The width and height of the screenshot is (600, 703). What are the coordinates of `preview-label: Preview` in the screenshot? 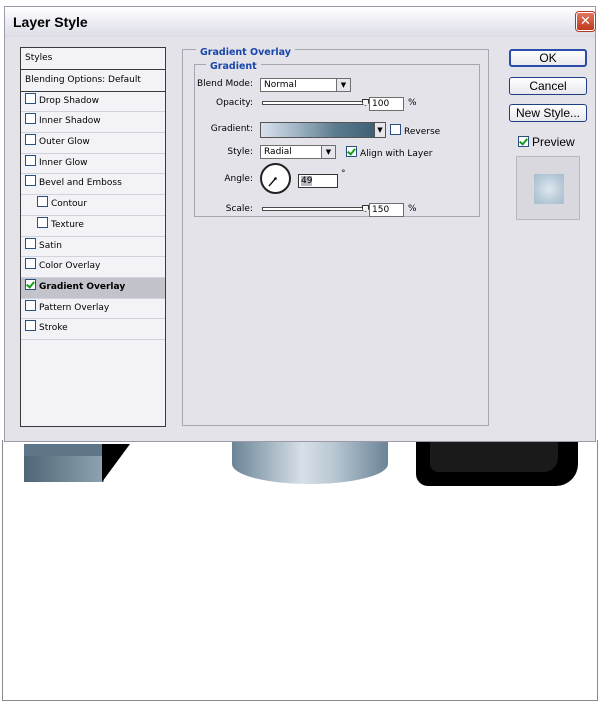 It's located at (553, 142).